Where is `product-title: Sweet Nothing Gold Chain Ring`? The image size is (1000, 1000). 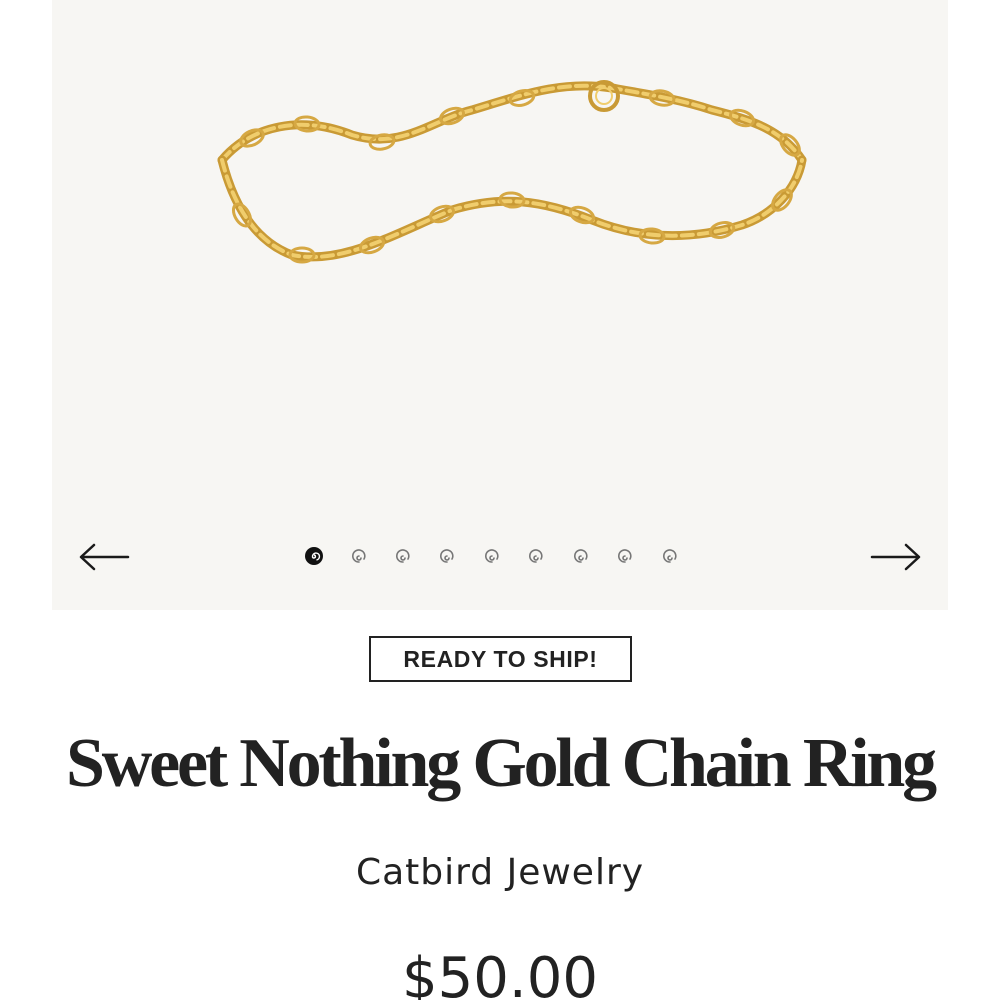 product-title: Sweet Nothing Gold Chain Ring is located at coordinates (501, 763).